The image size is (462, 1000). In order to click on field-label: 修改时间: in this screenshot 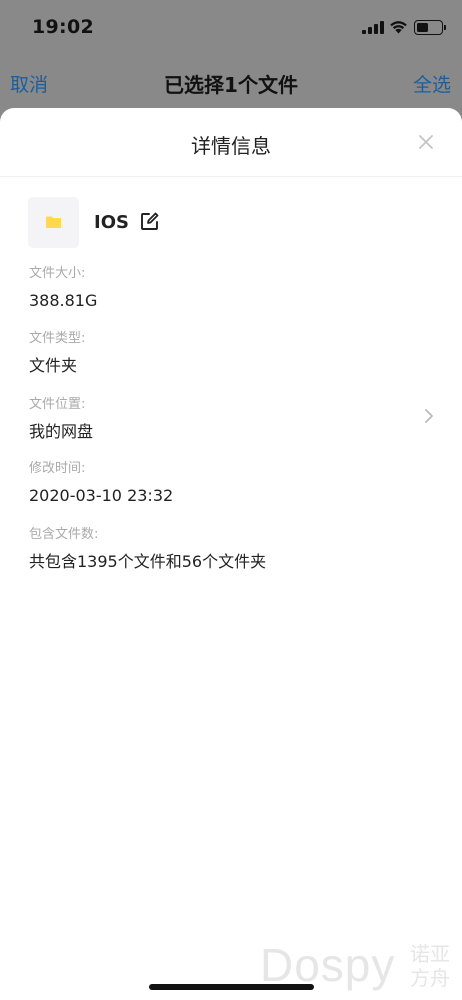, I will do `click(57, 468)`.